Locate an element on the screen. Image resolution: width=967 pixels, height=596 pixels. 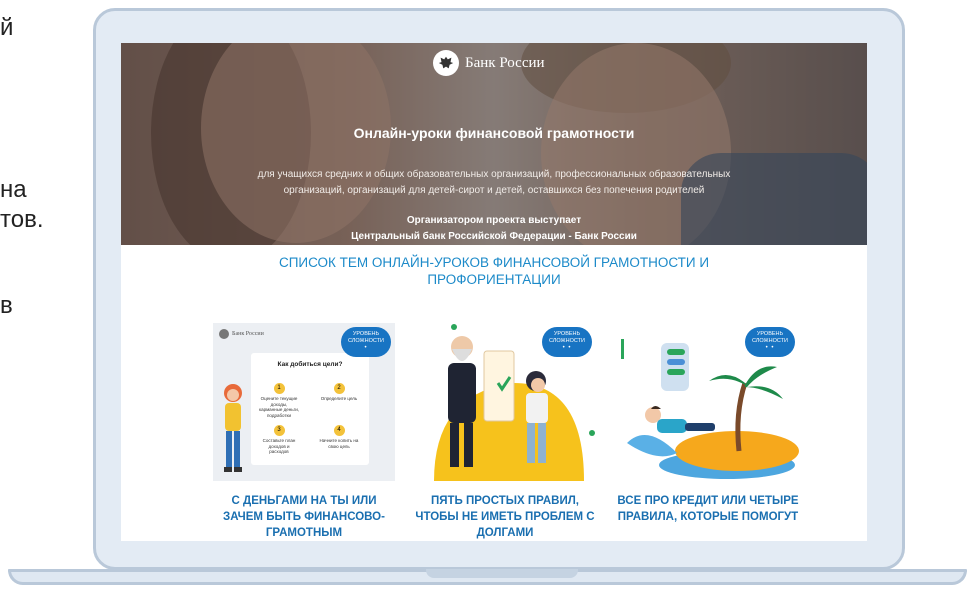
card-logo: Банк России is located at coordinates (241, 334).